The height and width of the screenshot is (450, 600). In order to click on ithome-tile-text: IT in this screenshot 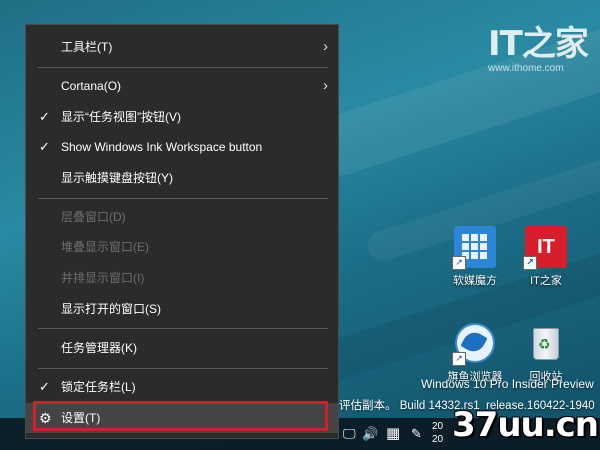, I will do `click(546, 247)`.